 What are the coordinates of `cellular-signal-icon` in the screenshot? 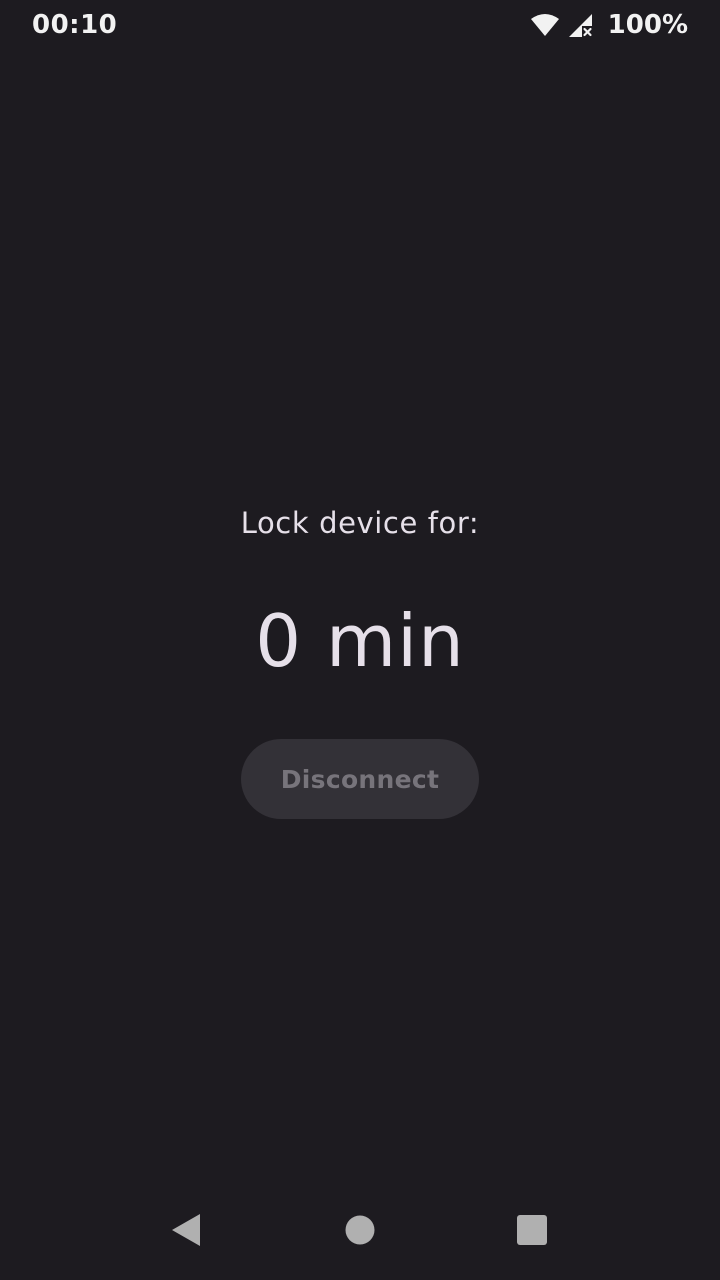 It's located at (581, 25).